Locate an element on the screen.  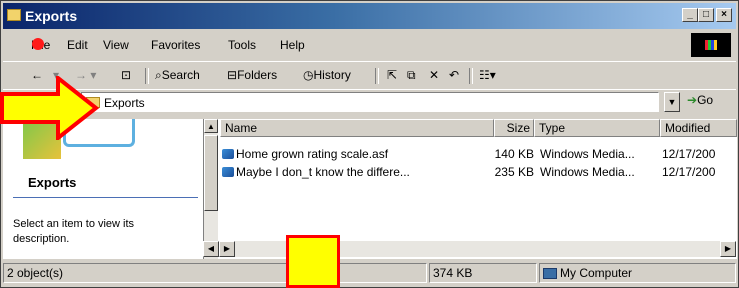
scroll-left-icon: ◀ is located at coordinates (211, 249).